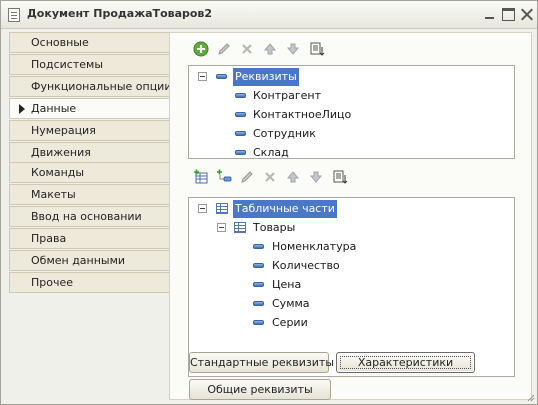 This screenshot has width=538, height=405. Describe the element at coordinates (58, 172) in the screenshot. I see `sidebar-item-label: Команды` at that location.